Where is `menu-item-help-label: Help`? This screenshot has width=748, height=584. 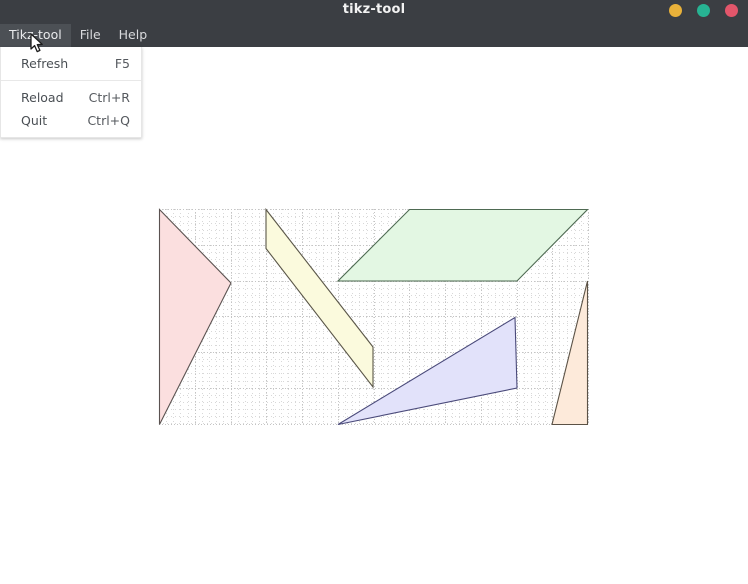 menu-item-help-label: Help is located at coordinates (133, 34).